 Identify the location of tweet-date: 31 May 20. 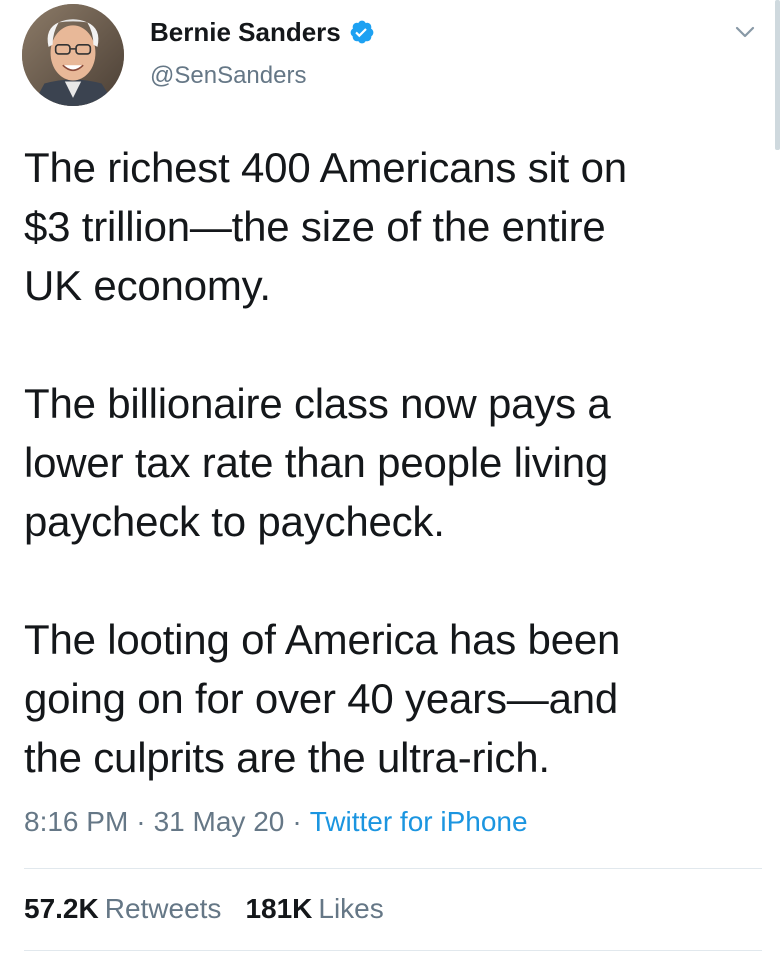
(219, 821).